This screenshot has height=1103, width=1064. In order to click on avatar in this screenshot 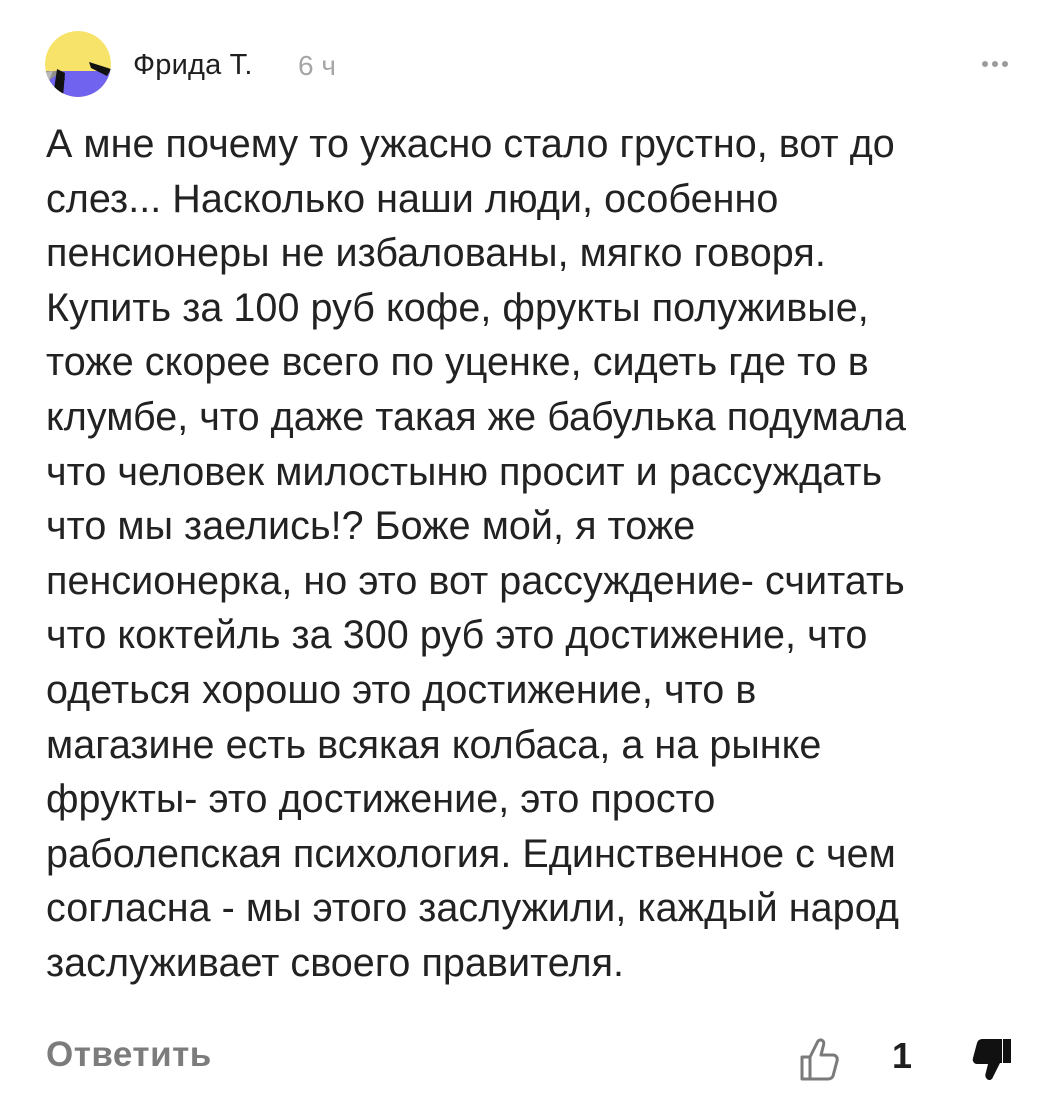, I will do `click(78, 64)`.